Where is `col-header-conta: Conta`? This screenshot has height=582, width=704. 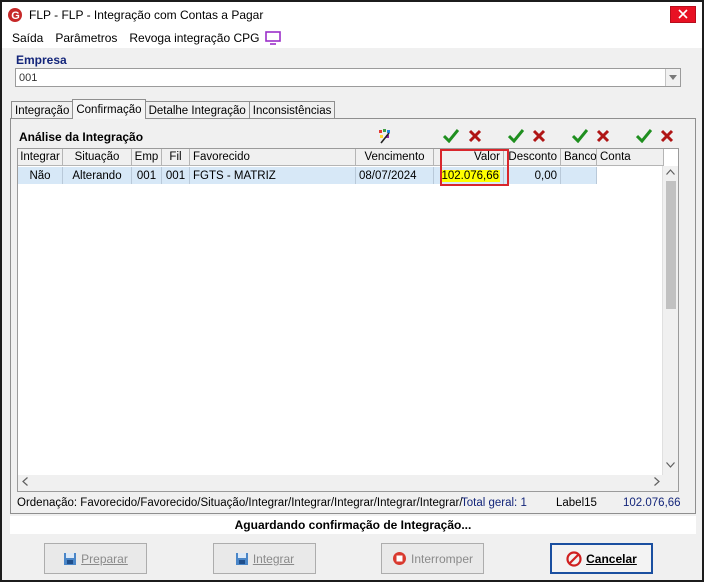 col-header-conta: Conta is located at coordinates (630, 157).